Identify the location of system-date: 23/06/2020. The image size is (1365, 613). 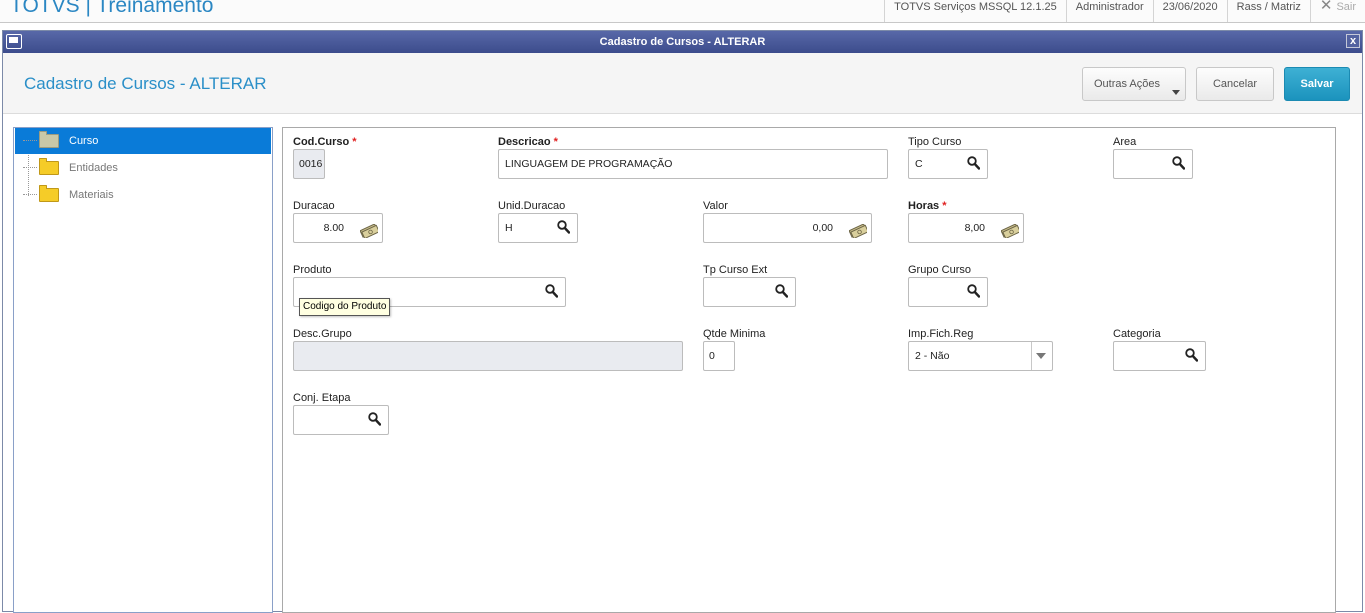
(1189, 11).